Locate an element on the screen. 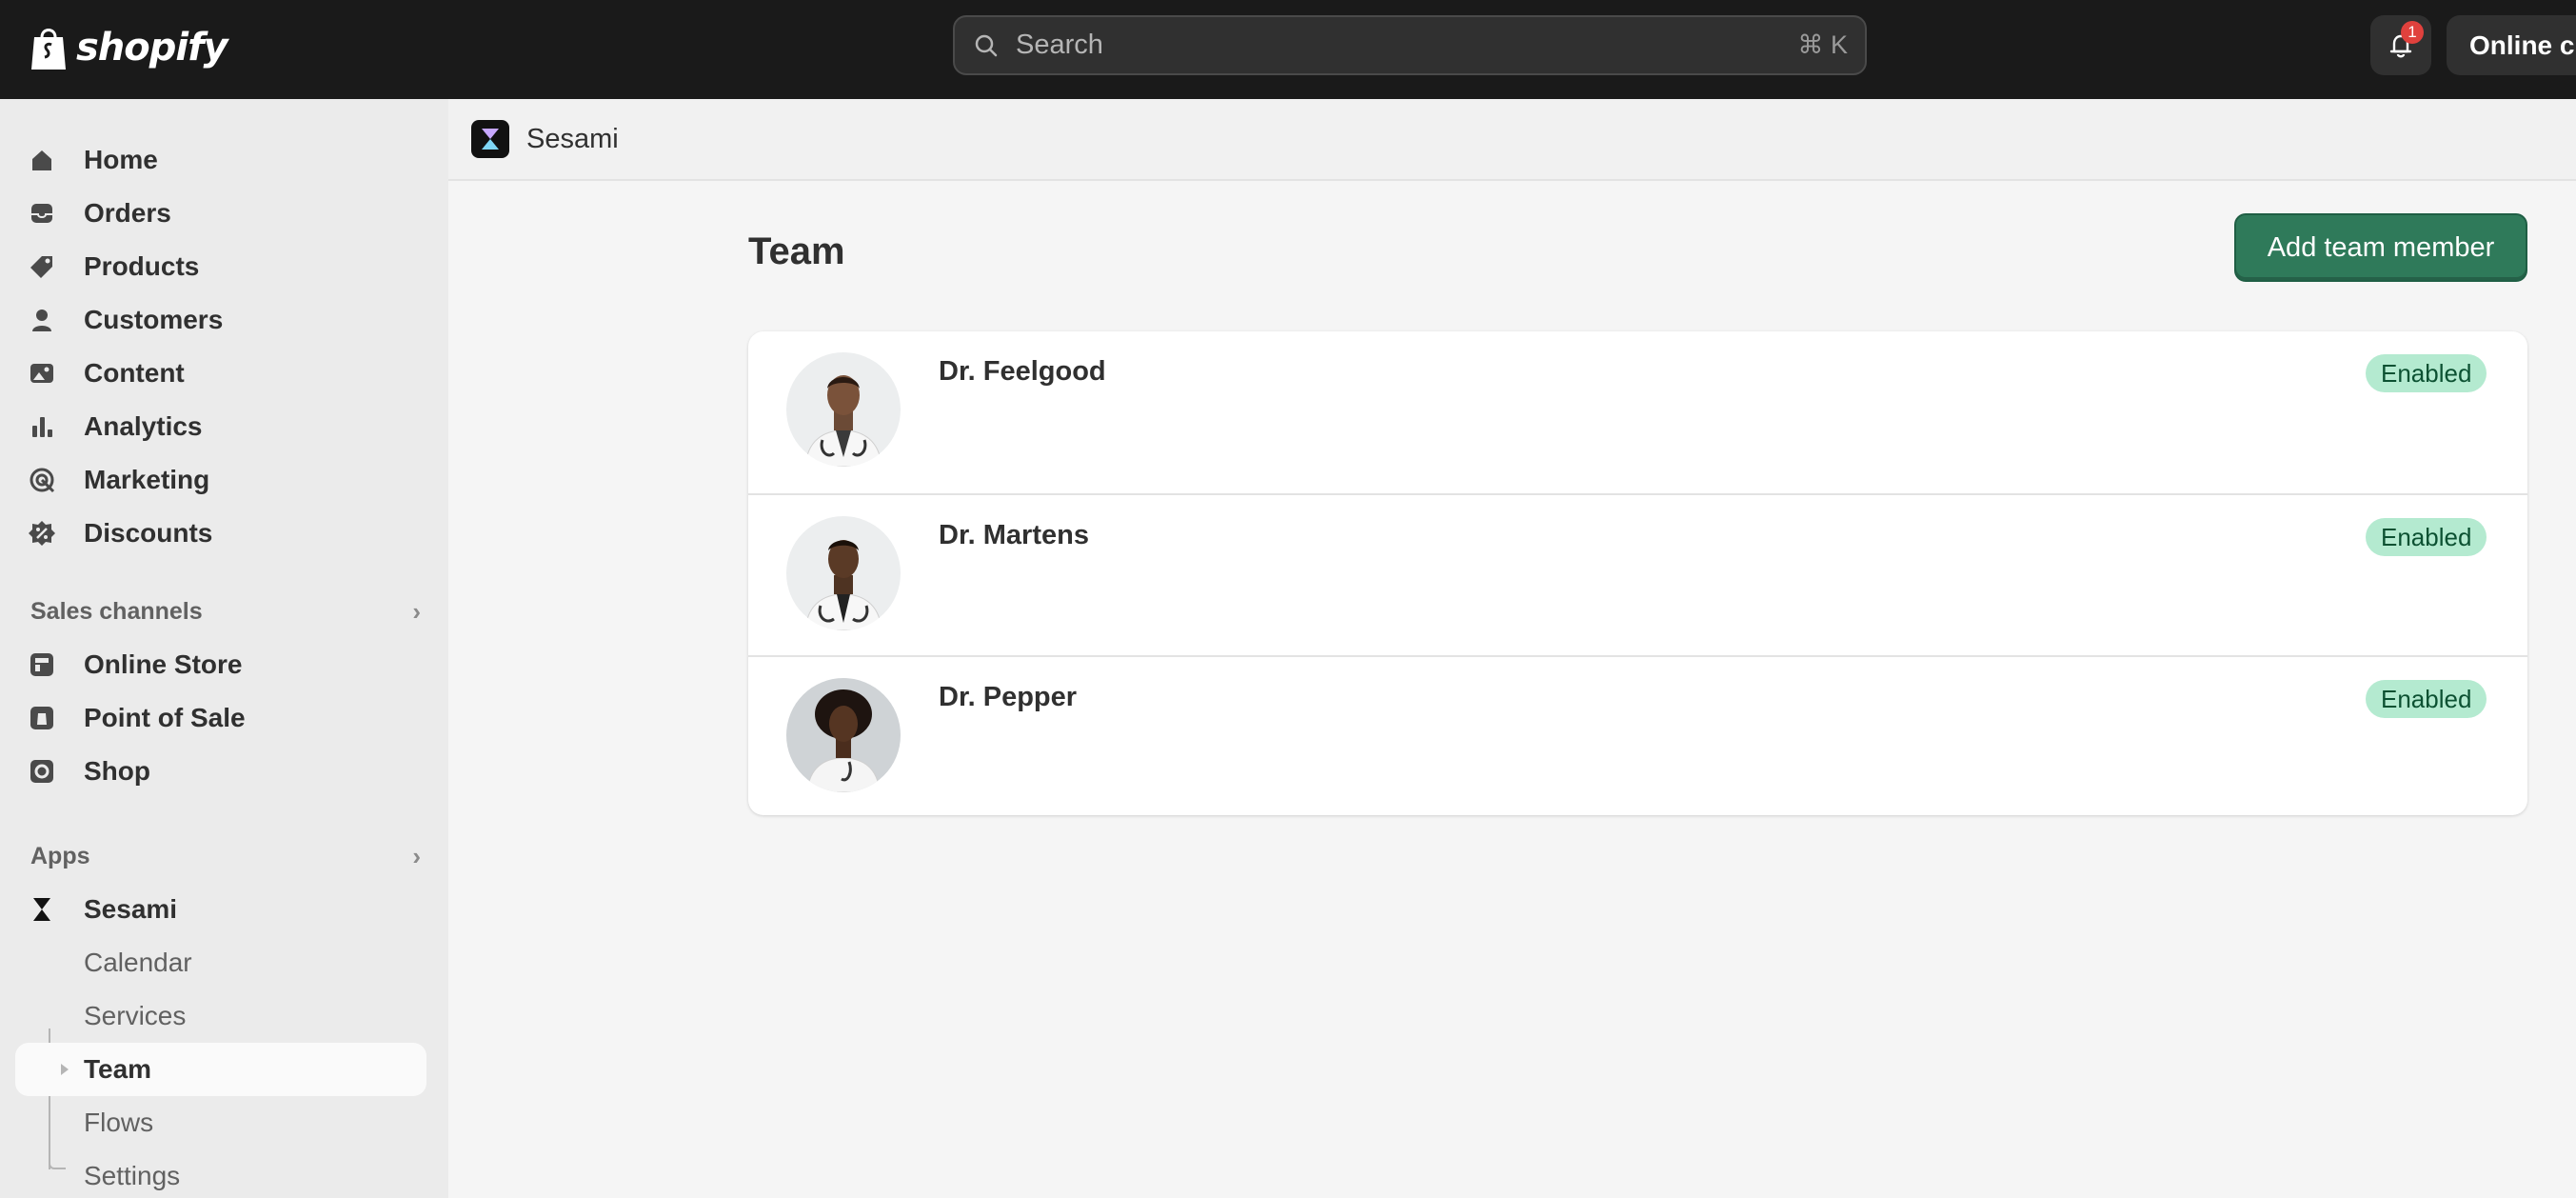 The width and height of the screenshot is (2576, 1198). add-team-member-button: Add team member is located at coordinates (2380, 248).